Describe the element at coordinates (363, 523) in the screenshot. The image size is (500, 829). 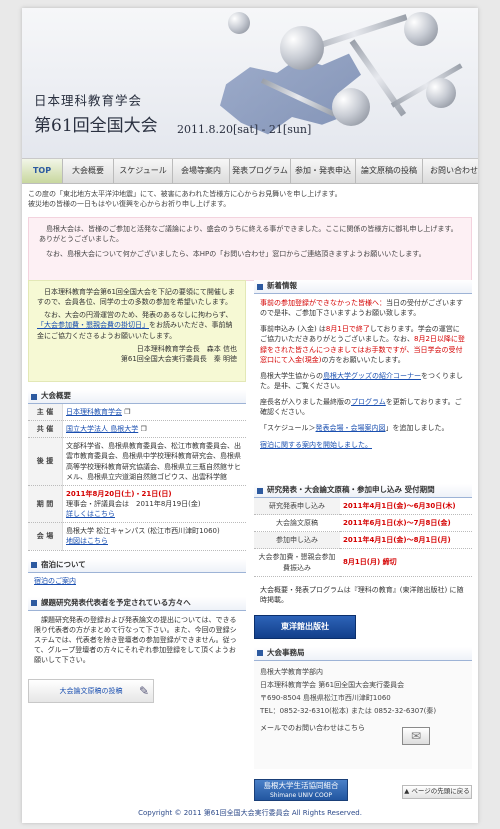
I see `table-row: 大会論文原稿 2011年6月1日(水)〜7月8日(金)` at that location.